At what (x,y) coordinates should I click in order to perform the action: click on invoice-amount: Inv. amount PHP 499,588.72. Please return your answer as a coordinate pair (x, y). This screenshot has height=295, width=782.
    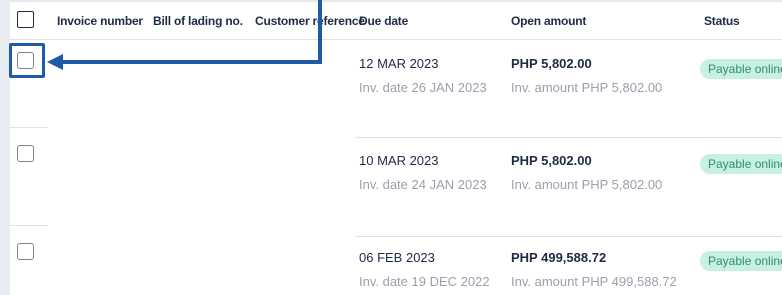
    Looking at the image, I should click on (594, 281).